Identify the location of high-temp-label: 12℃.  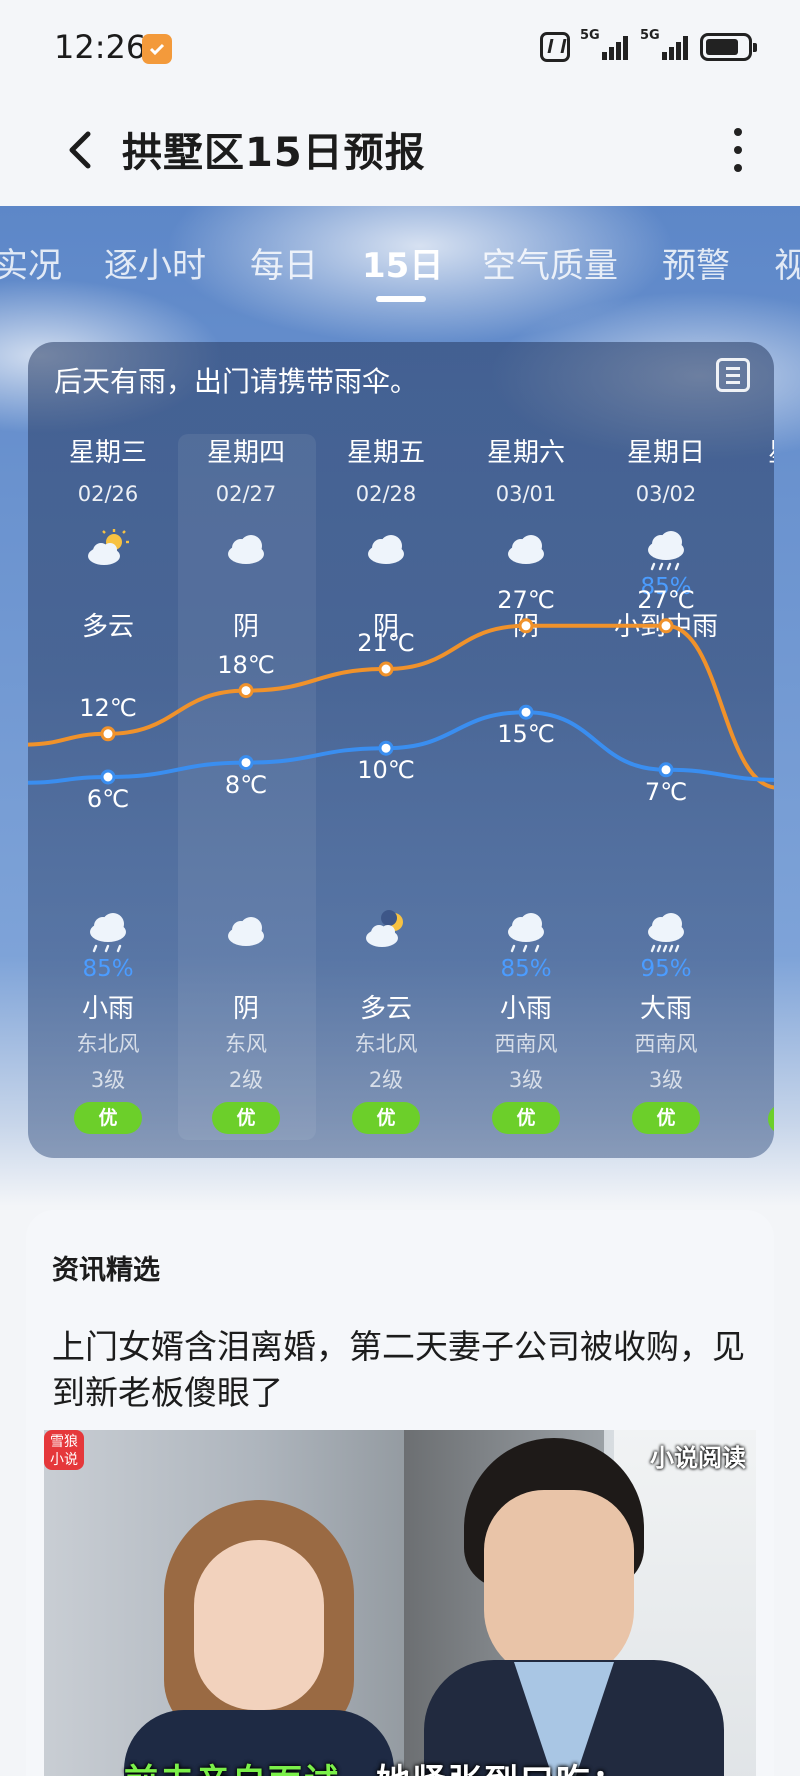
(108, 707).